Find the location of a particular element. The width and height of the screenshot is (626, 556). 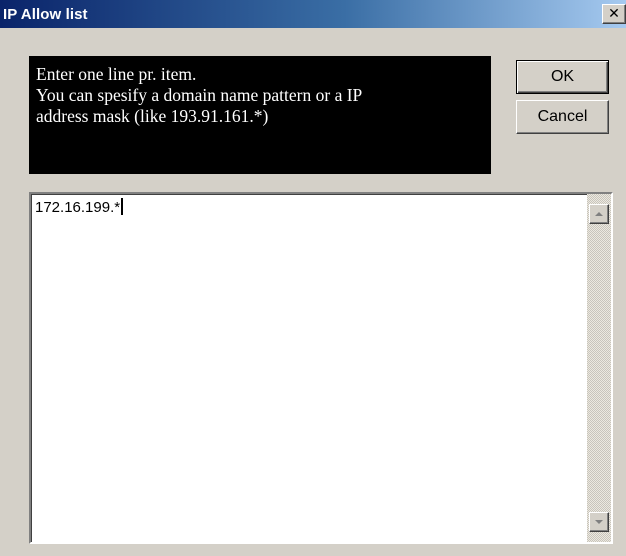

window-title: IP Allow list is located at coordinates (45, 14).